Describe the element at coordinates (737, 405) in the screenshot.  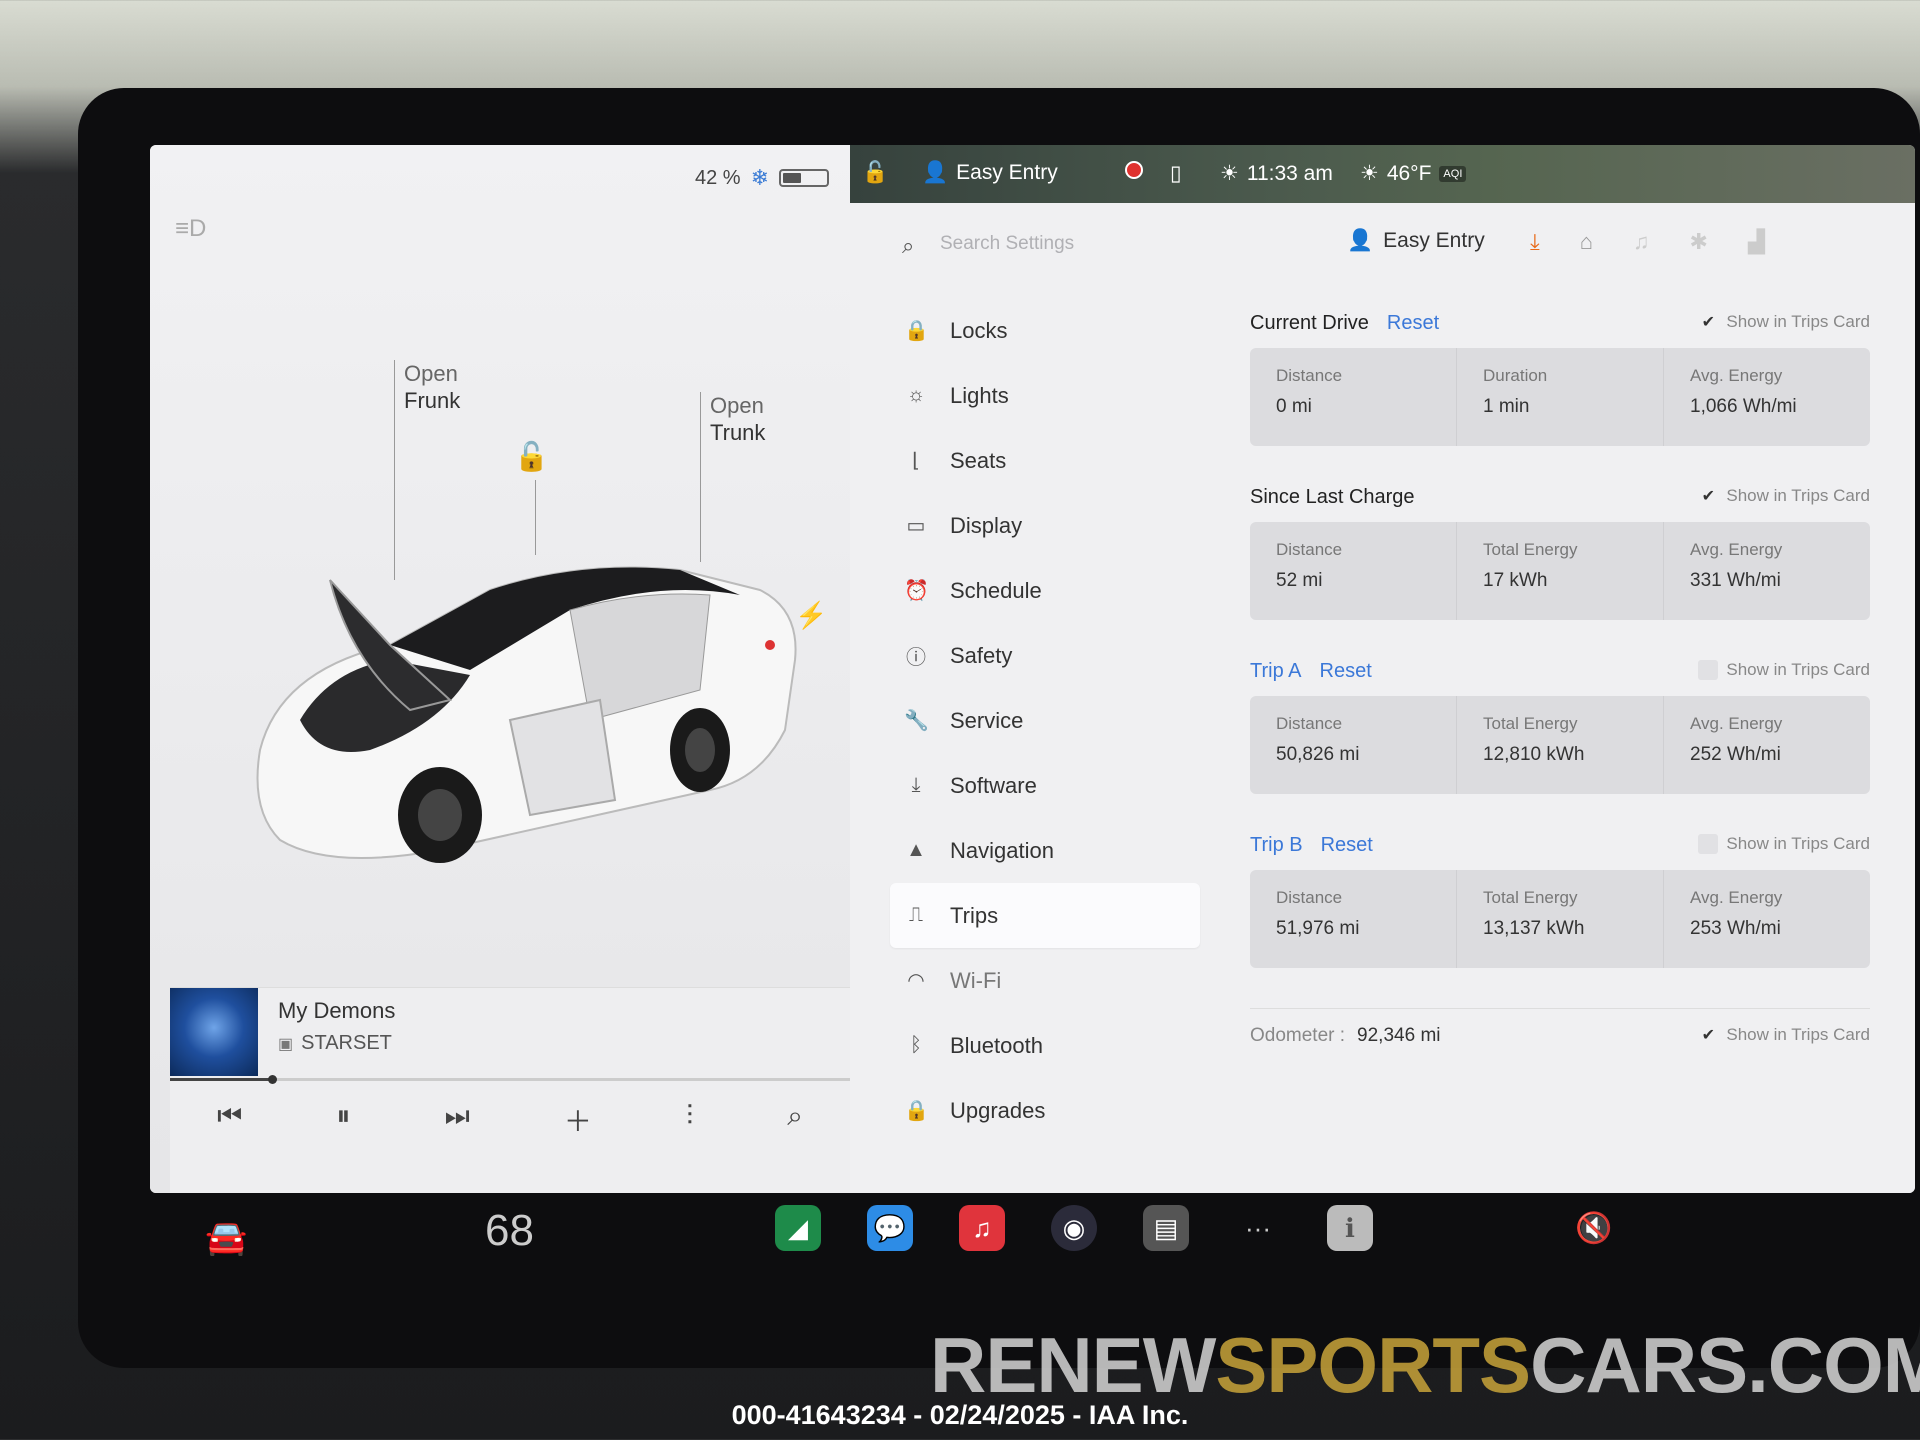
I see `open-trunk-line1: Open` at that location.